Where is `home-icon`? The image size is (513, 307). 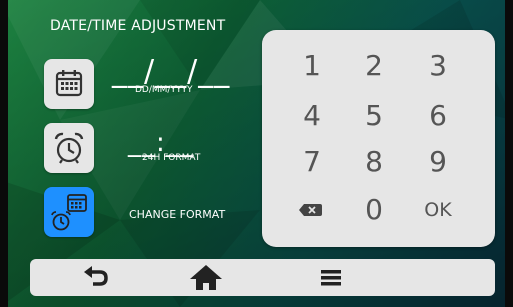
home-icon is located at coordinates (206, 277).